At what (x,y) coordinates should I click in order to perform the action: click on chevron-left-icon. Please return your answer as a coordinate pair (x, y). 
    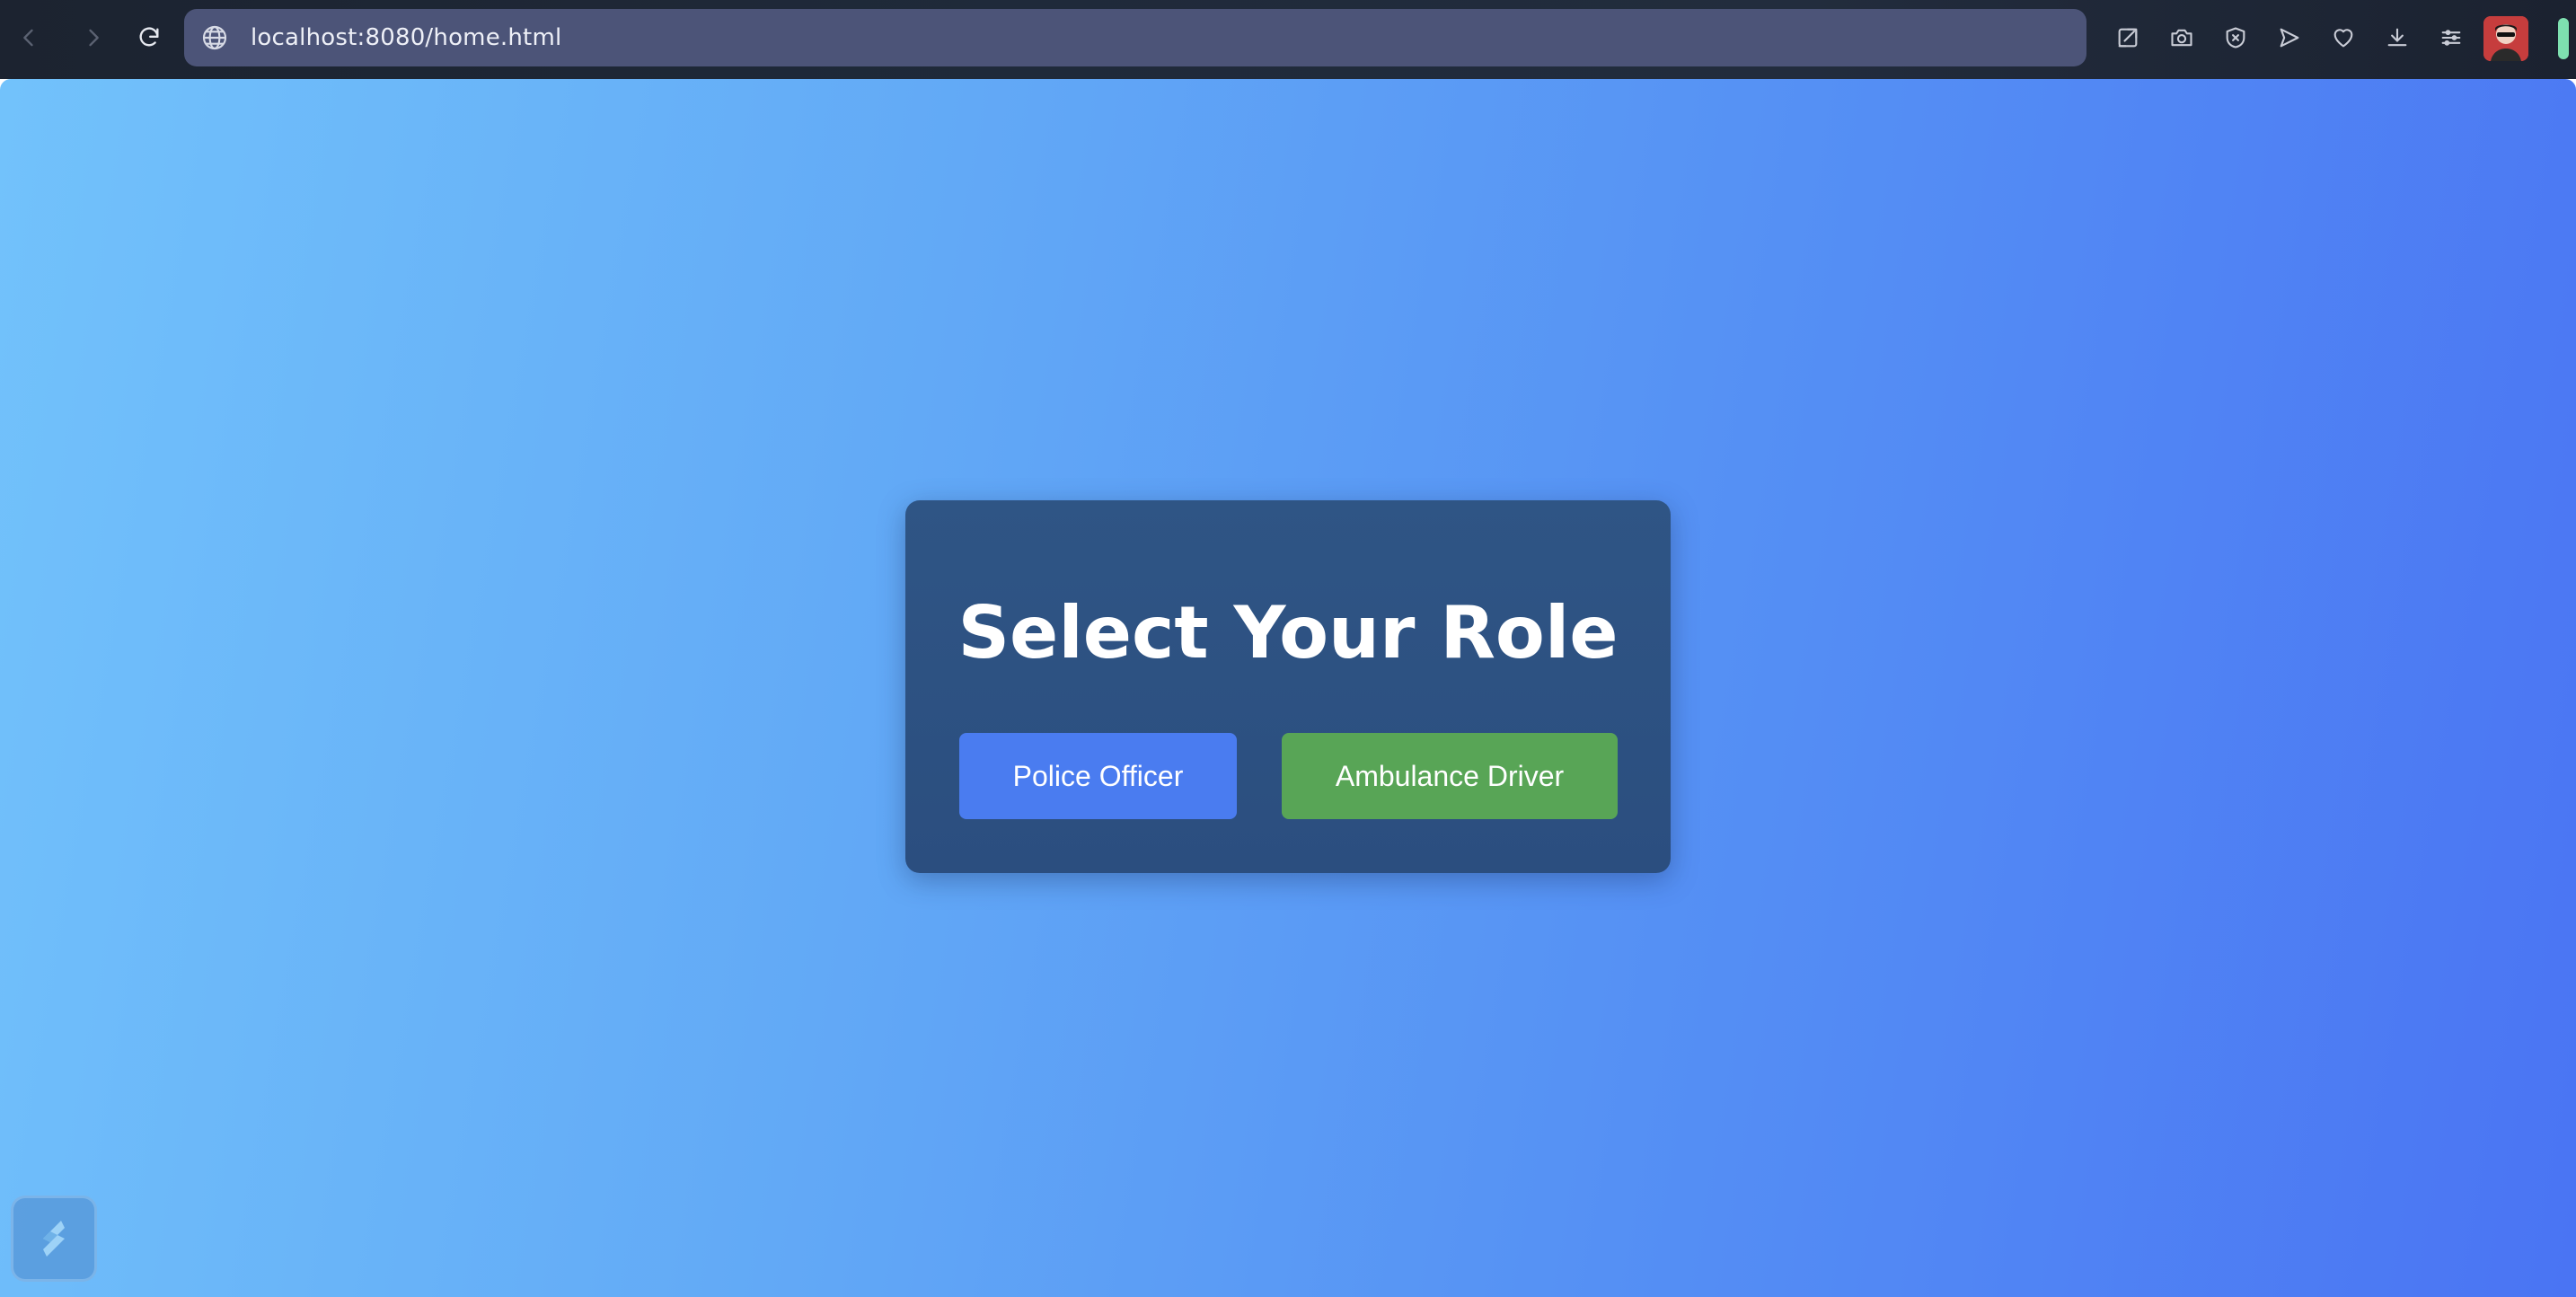
    Looking at the image, I should click on (28, 38).